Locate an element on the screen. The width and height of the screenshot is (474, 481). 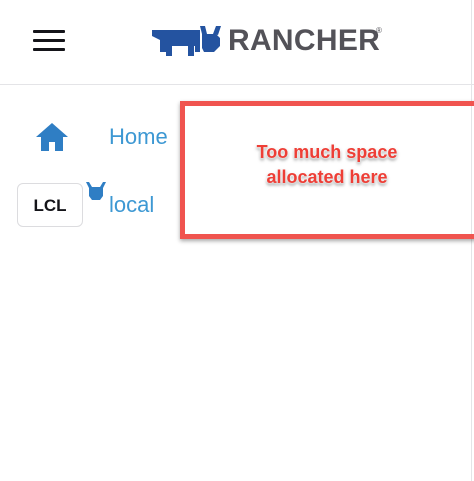
brand-name: RANCHER is located at coordinates (304, 40).